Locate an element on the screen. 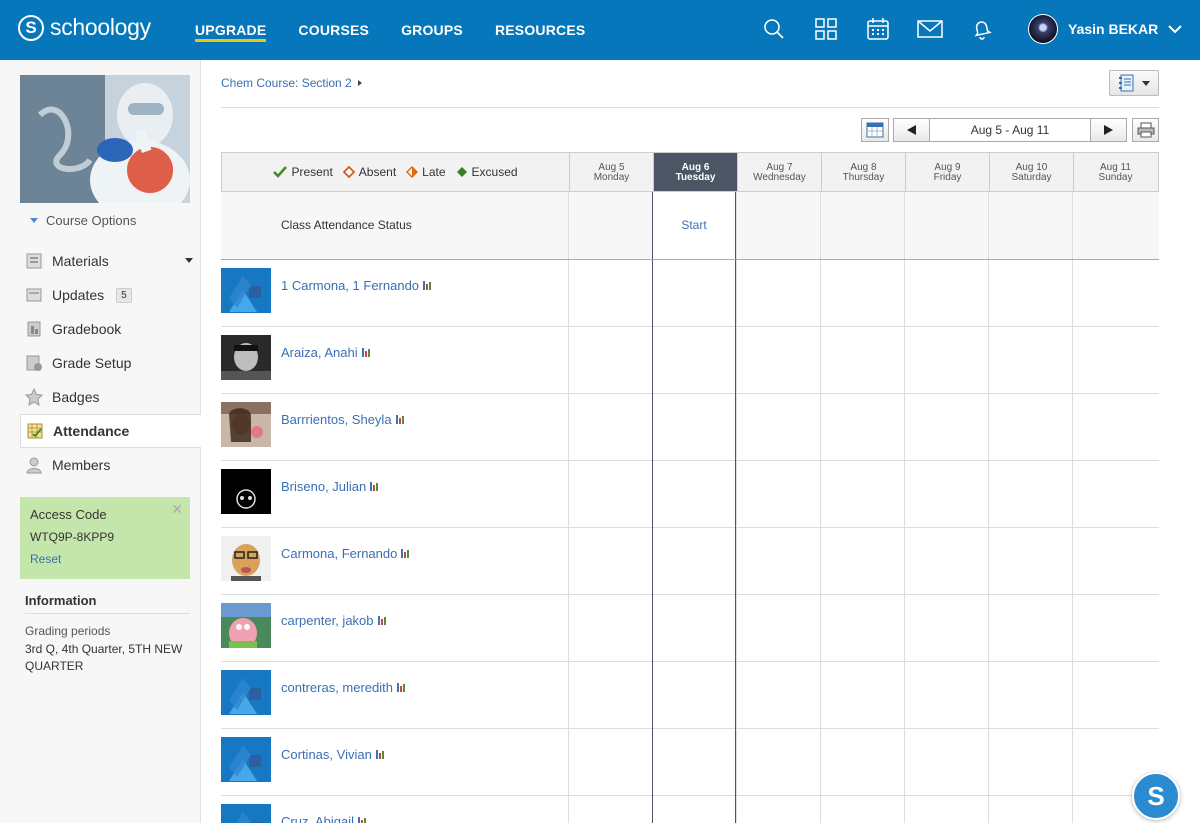 The height and width of the screenshot is (823, 1200). nav-upgrade: UPGRADE is located at coordinates (231, 30).